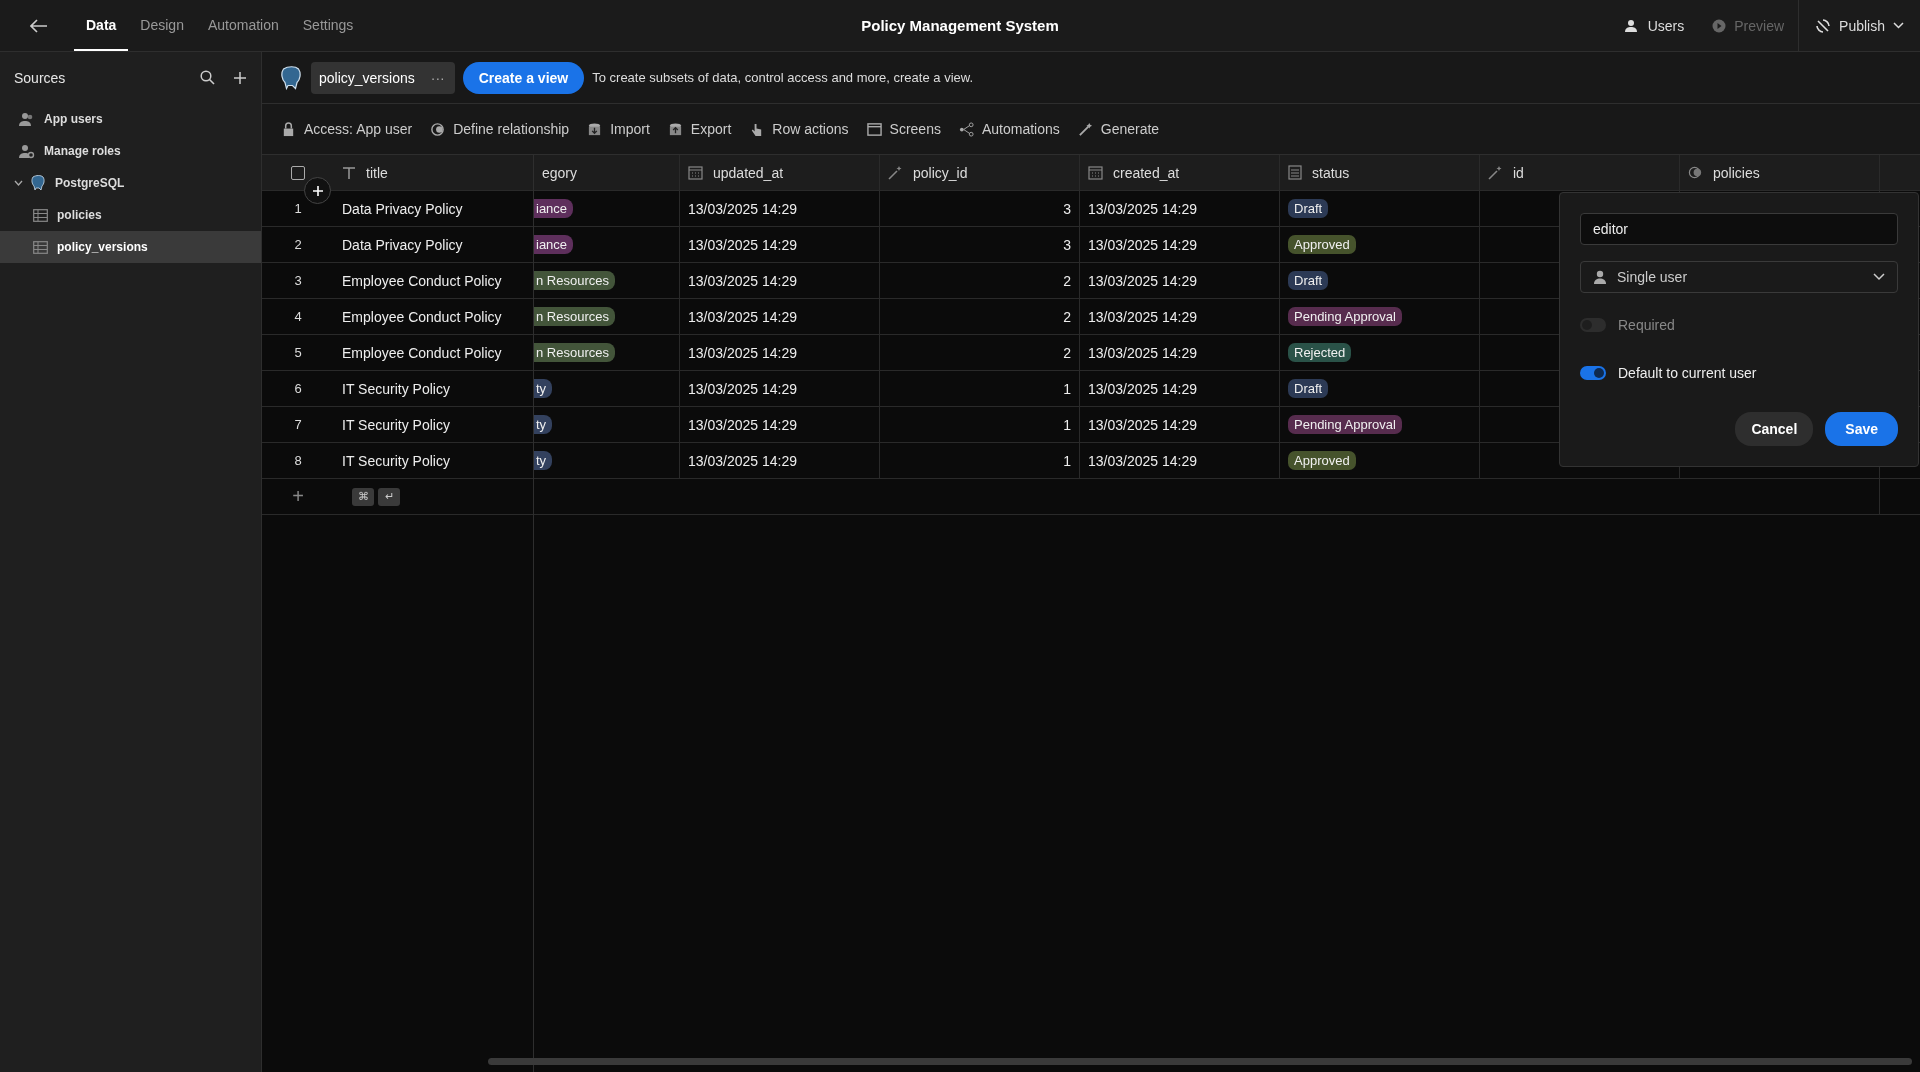 The width and height of the screenshot is (1920, 1072). Describe the element at coordinates (162, 25) in the screenshot. I see `nav-tab: Design` at that location.